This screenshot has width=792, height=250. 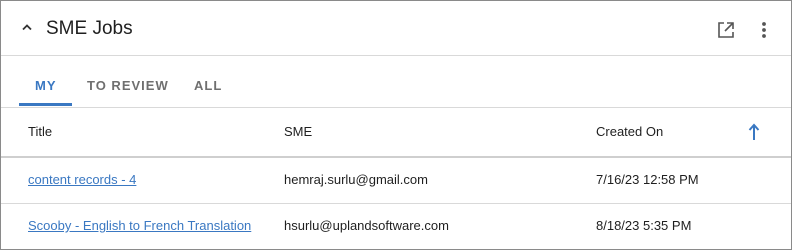 I want to click on chevron-up-icon, so click(x=27, y=27).